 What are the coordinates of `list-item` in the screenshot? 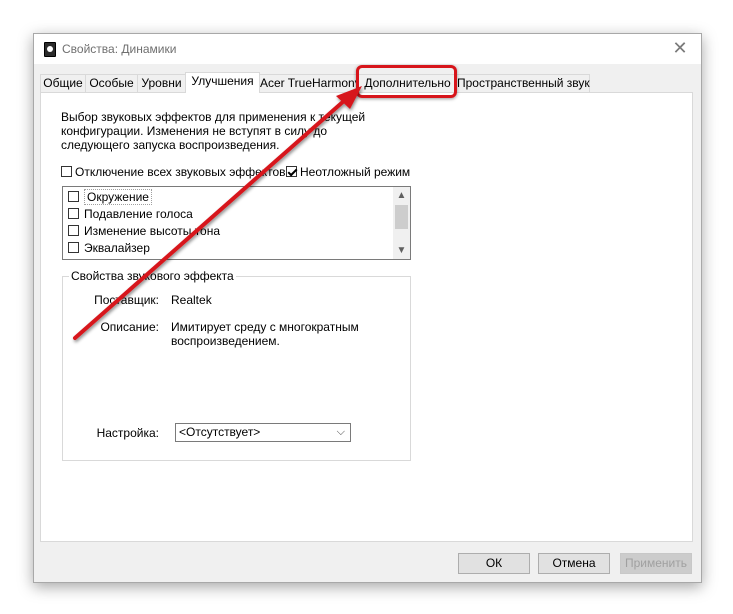 It's located at (73, 258).